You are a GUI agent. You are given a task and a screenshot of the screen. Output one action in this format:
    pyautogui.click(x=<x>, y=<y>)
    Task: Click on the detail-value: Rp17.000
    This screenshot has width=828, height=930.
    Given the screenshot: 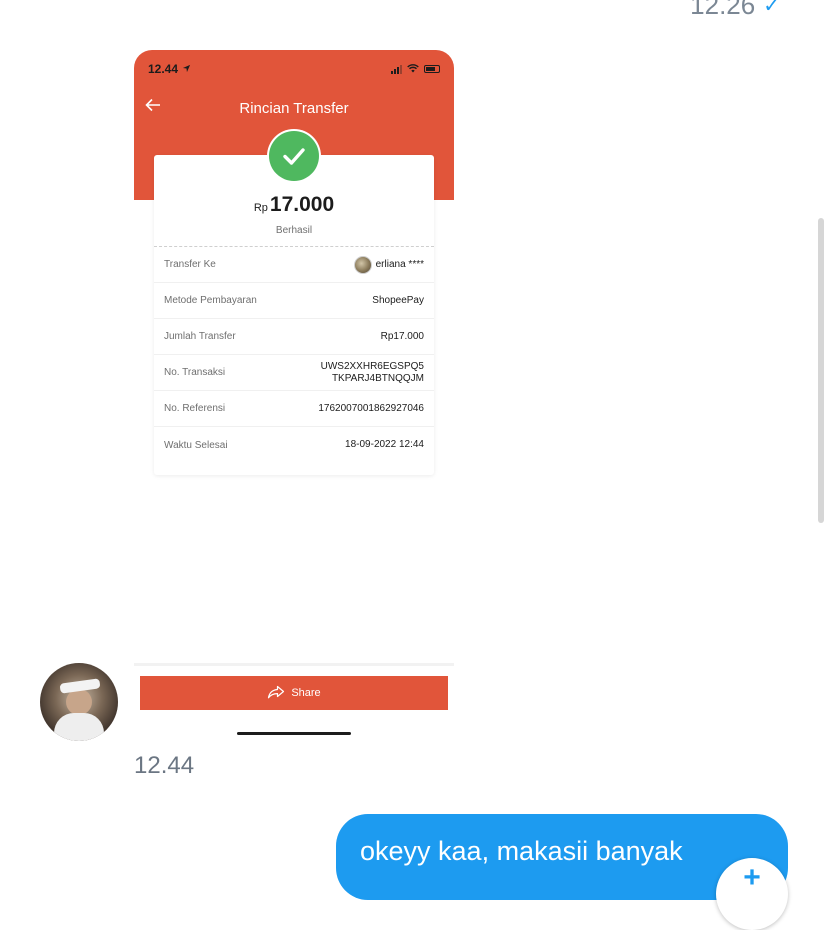 What is the action you would take?
    pyautogui.click(x=402, y=336)
    